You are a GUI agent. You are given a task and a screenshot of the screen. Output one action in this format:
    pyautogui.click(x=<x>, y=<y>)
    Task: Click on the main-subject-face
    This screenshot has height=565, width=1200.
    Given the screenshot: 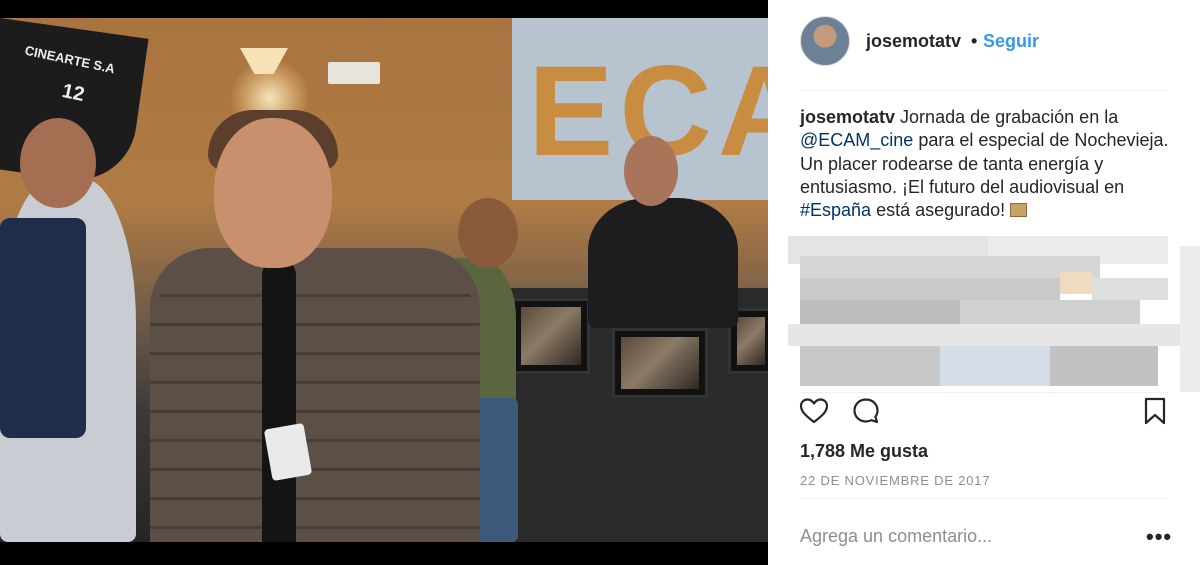 What is the action you would take?
    pyautogui.click(x=273, y=193)
    